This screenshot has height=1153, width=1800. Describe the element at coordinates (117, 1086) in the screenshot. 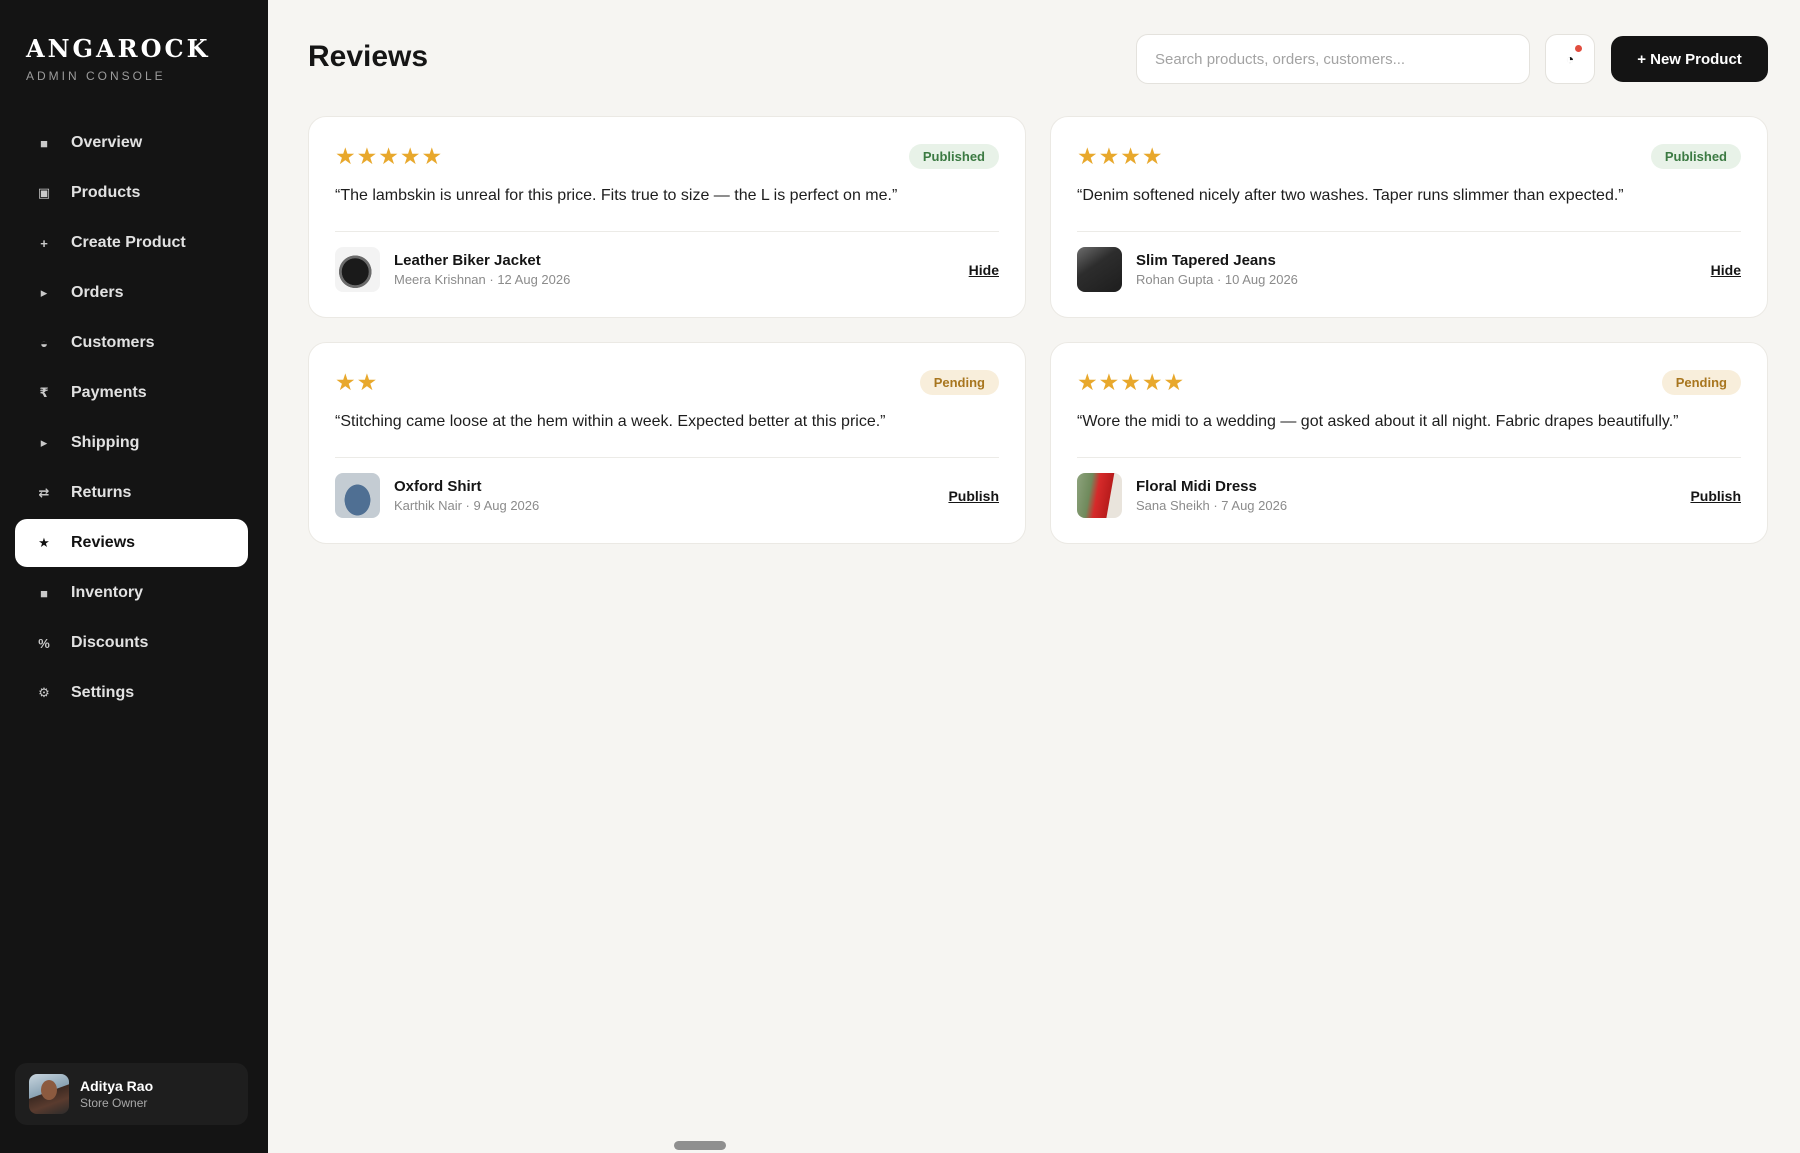

I see `user-name: Aditya Rao` at that location.